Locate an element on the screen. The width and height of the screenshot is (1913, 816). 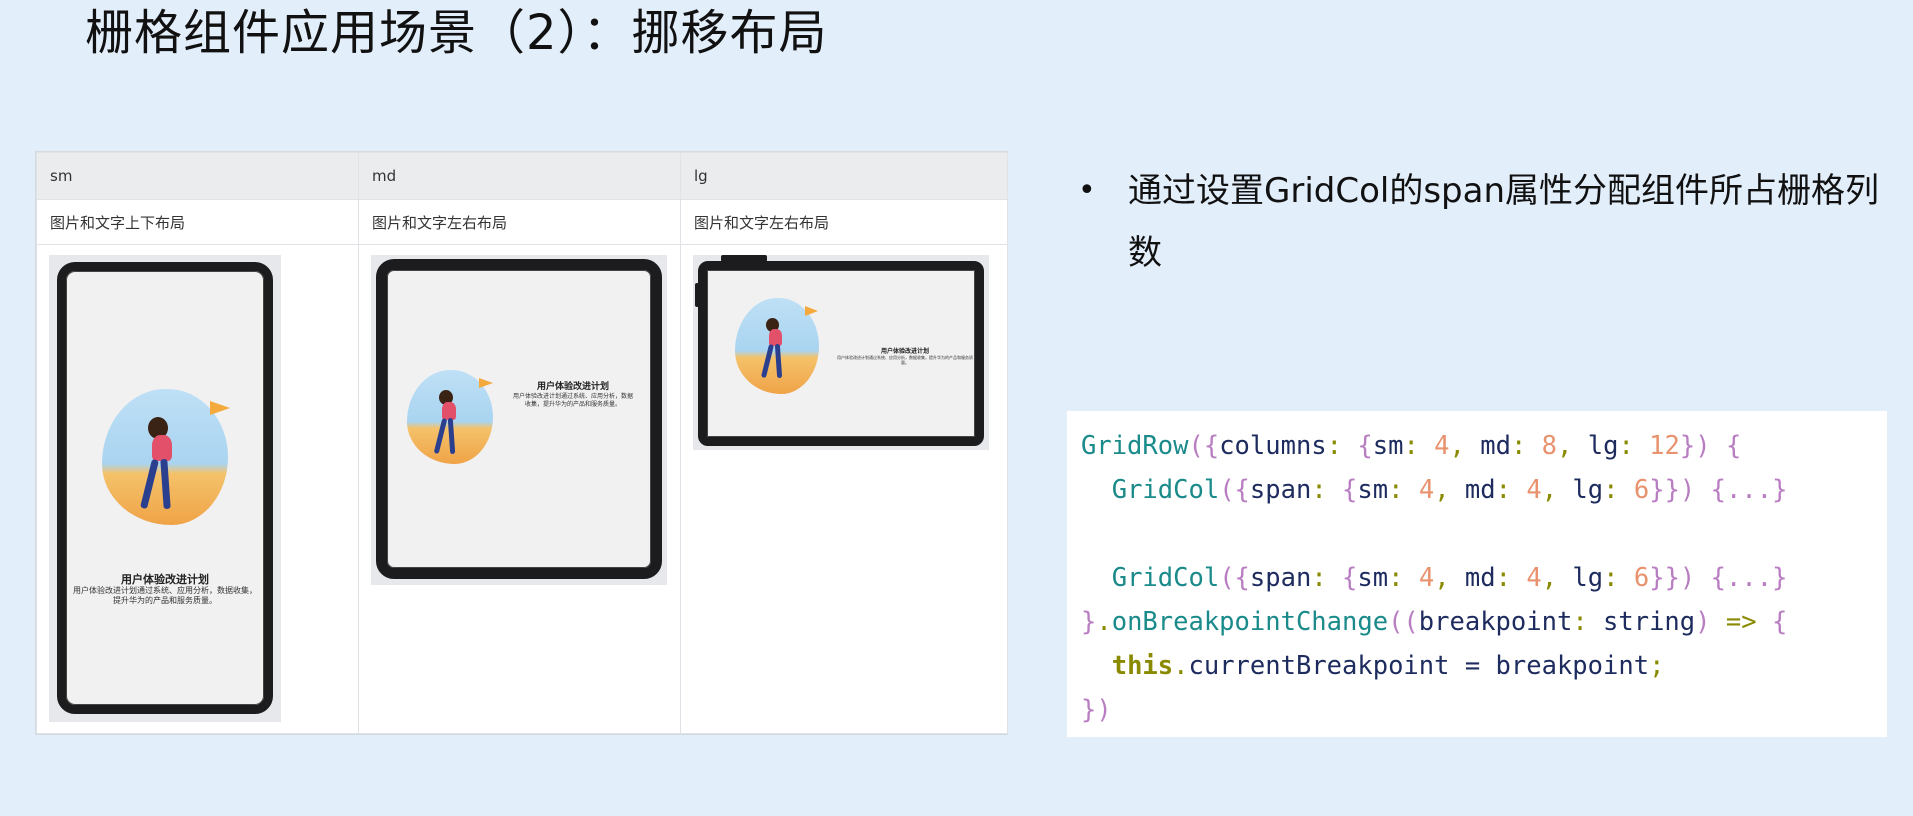
table-header-row: sm md lg is located at coordinates (522, 176).